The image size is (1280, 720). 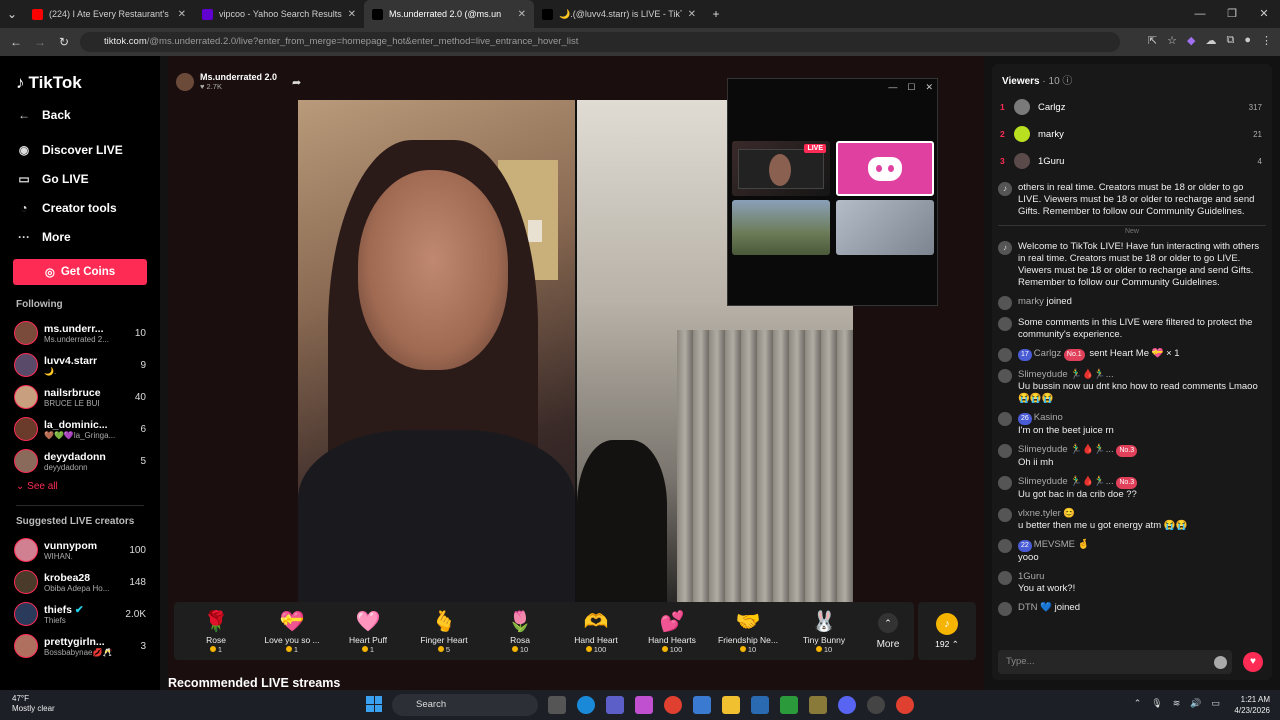 I want to click on gift-item: 🌷 Rosa 10, so click(x=520, y=631).